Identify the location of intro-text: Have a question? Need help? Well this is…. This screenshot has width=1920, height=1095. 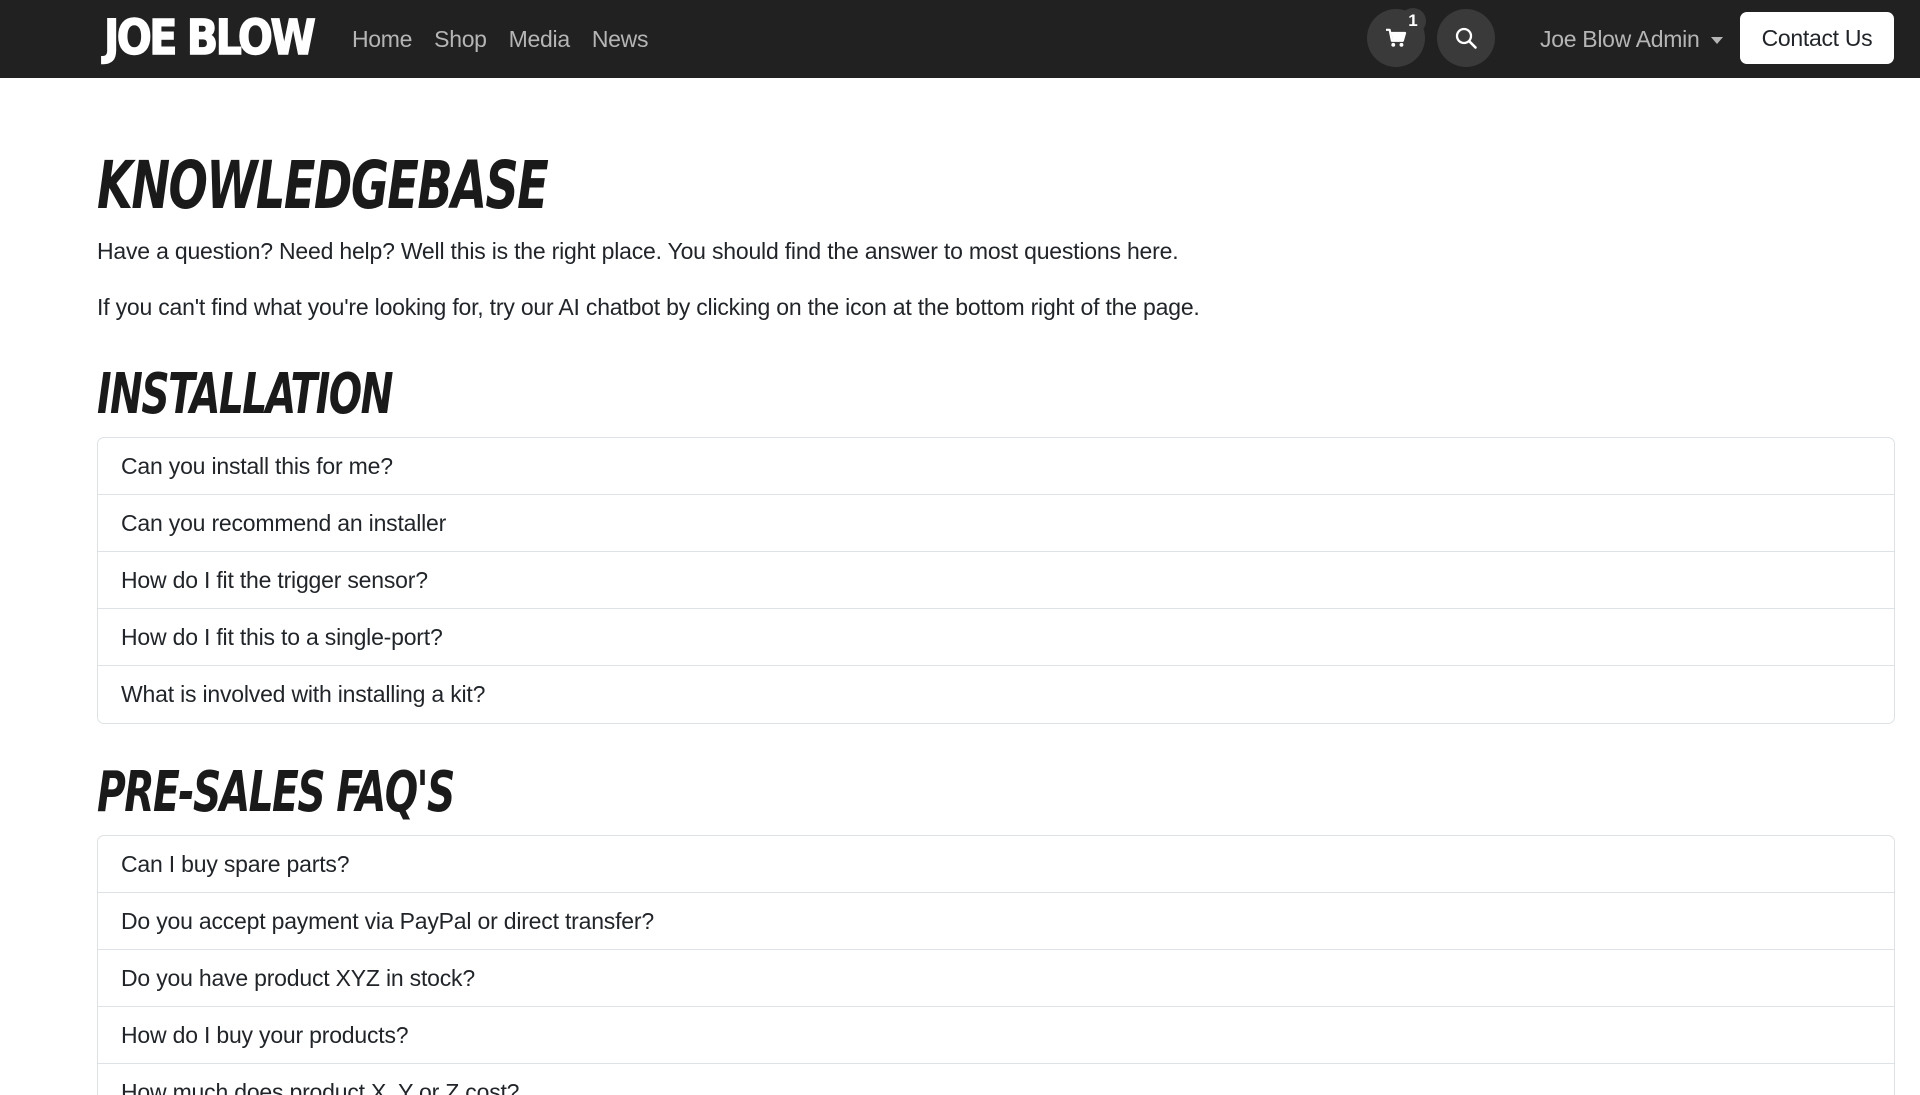
(638, 251).